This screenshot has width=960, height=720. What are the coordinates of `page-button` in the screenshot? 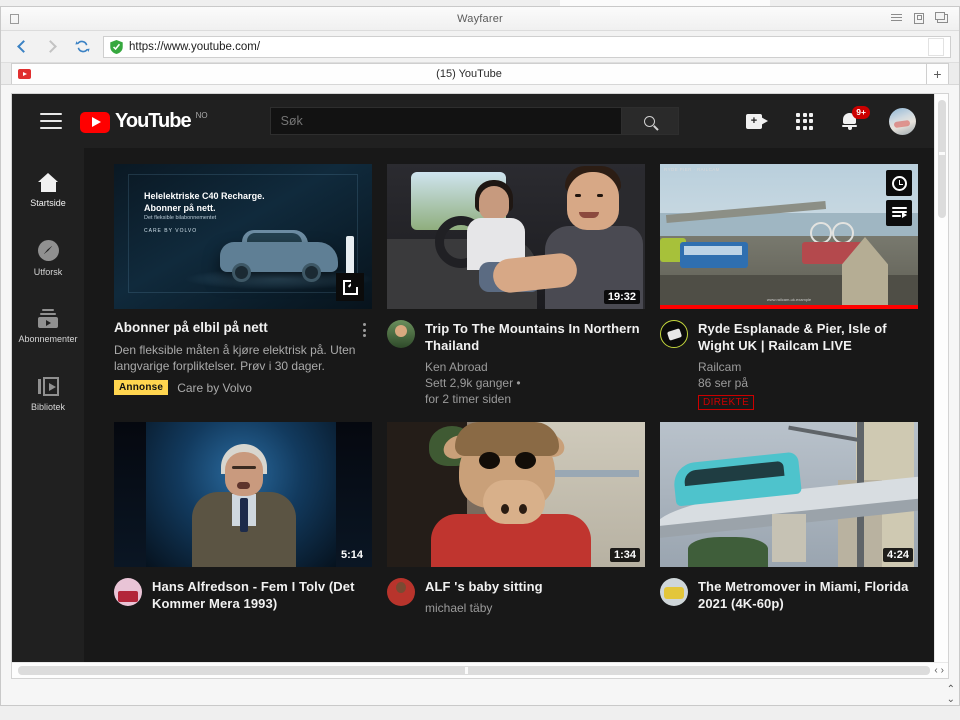 It's located at (919, 19).